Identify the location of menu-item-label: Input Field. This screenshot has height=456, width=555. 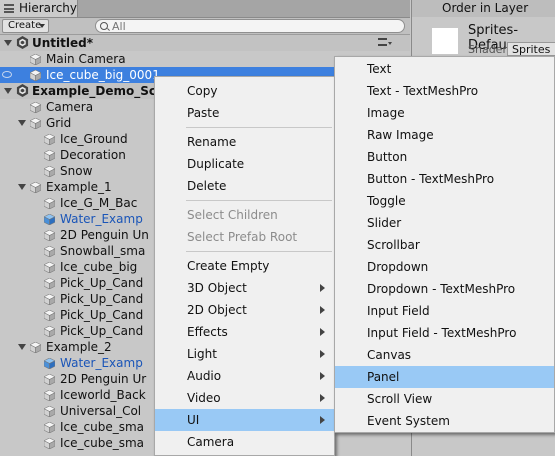
(398, 311).